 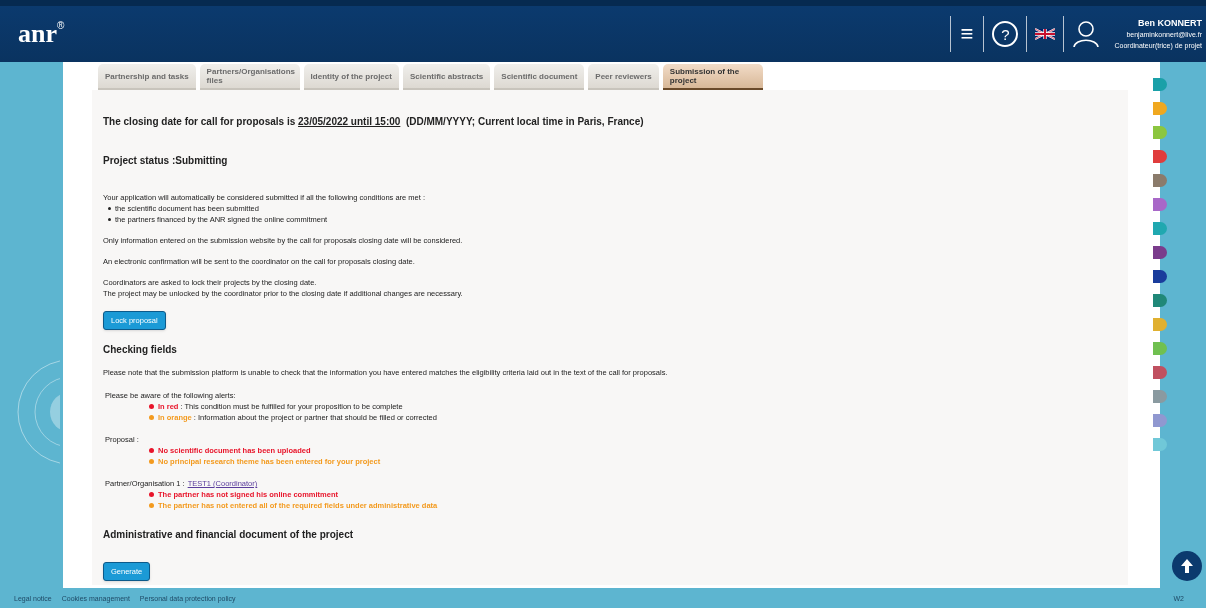 What do you see at coordinates (166, 161) in the screenshot?
I see `section-heading: Project status :Submitting` at bounding box center [166, 161].